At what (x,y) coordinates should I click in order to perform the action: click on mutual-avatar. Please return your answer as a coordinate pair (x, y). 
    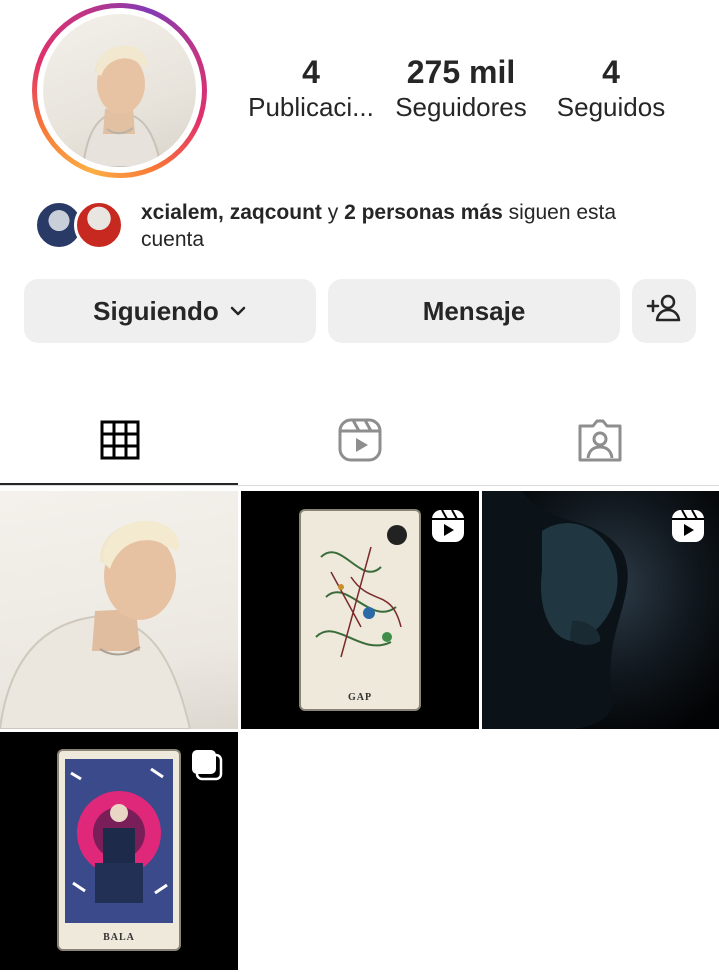
    Looking at the image, I should click on (99, 225).